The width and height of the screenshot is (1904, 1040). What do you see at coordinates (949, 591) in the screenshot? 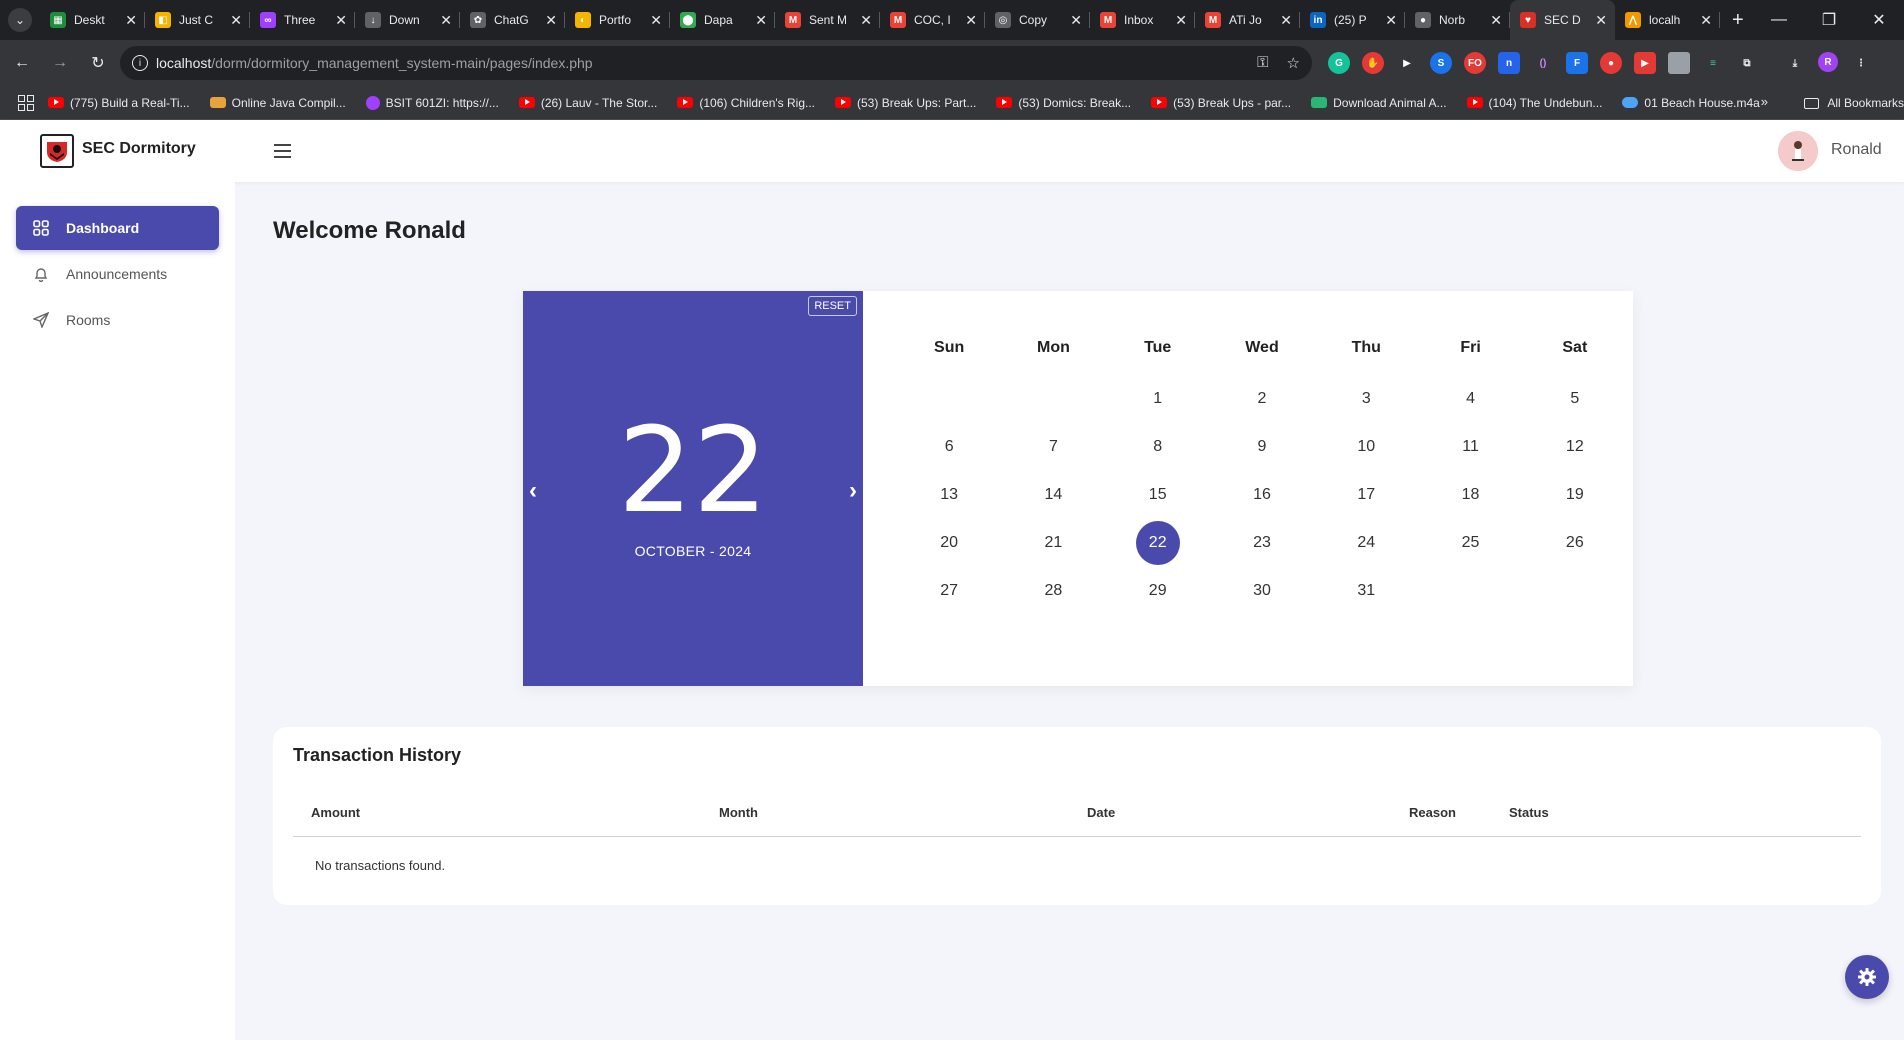
I see `calendar-day: 27` at bounding box center [949, 591].